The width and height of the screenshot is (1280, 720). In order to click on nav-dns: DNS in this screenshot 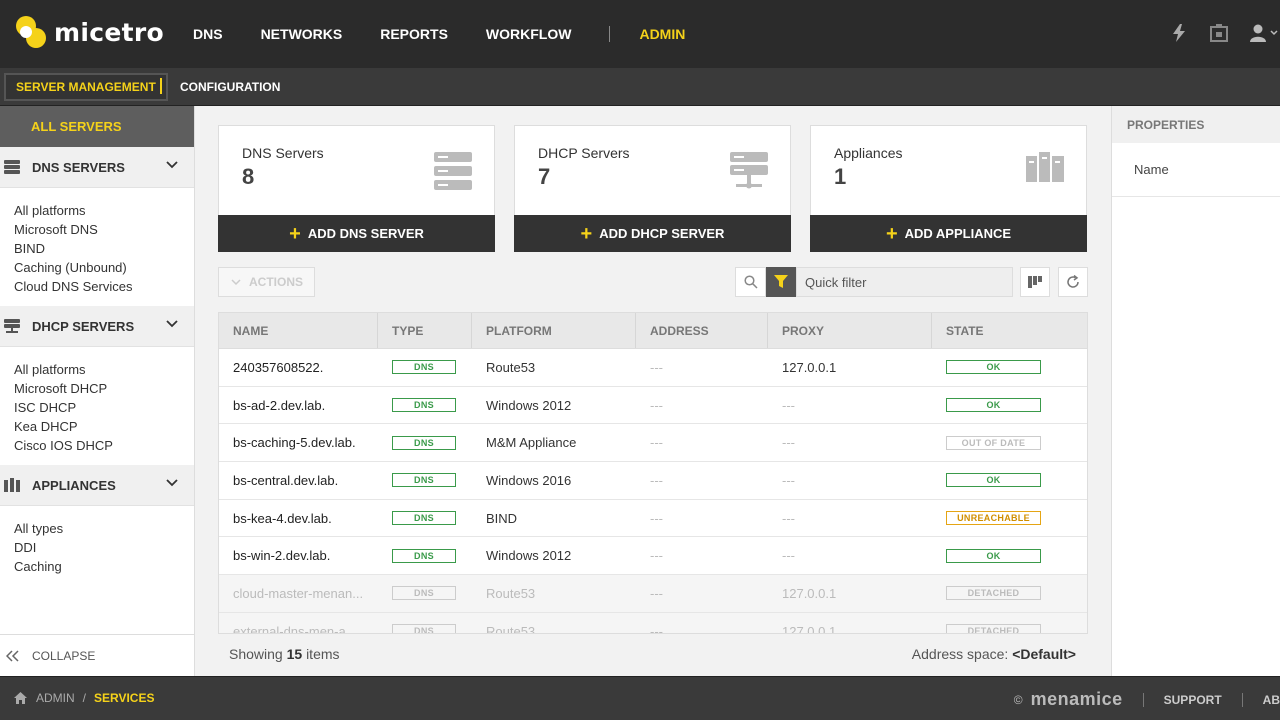, I will do `click(208, 34)`.